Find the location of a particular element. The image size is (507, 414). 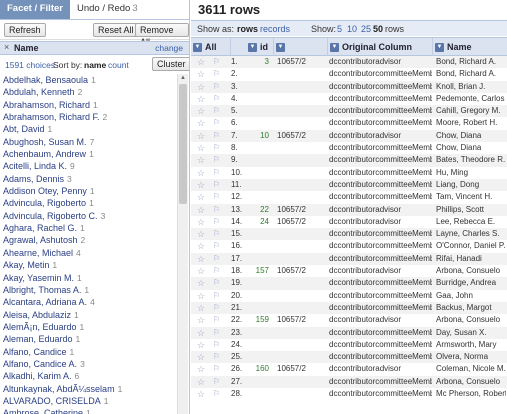

cell-name: Hu, Ming is located at coordinates (471, 173).